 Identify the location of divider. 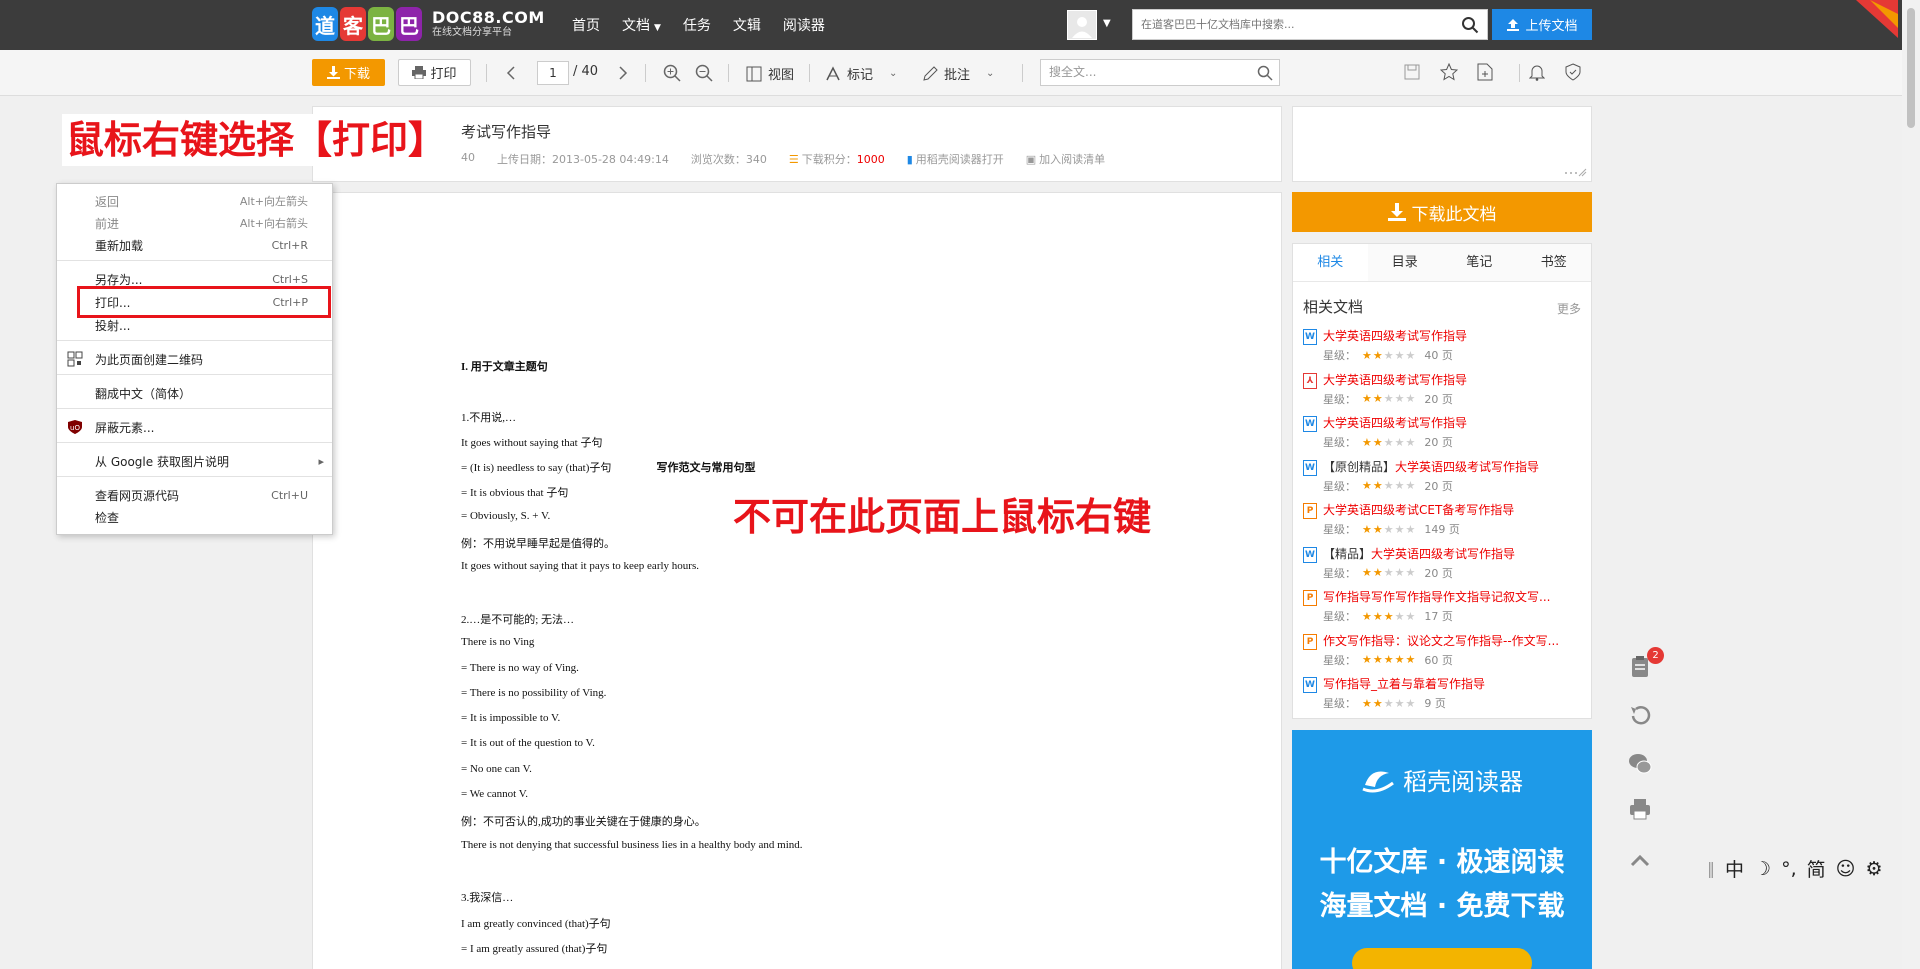
(809, 73).